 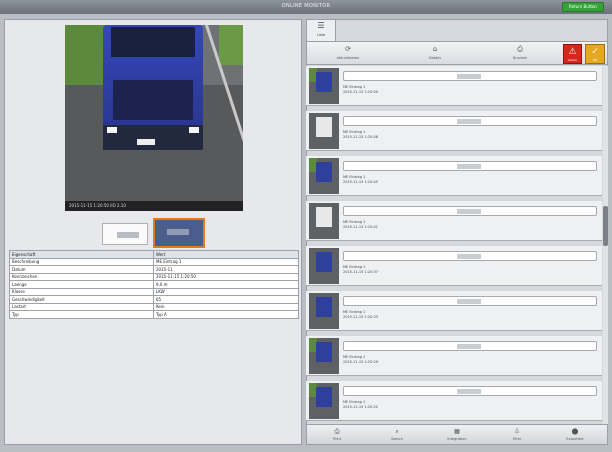 What do you see at coordinates (337, 439) in the screenshot?
I see `bottom-label: Print` at bounding box center [337, 439].